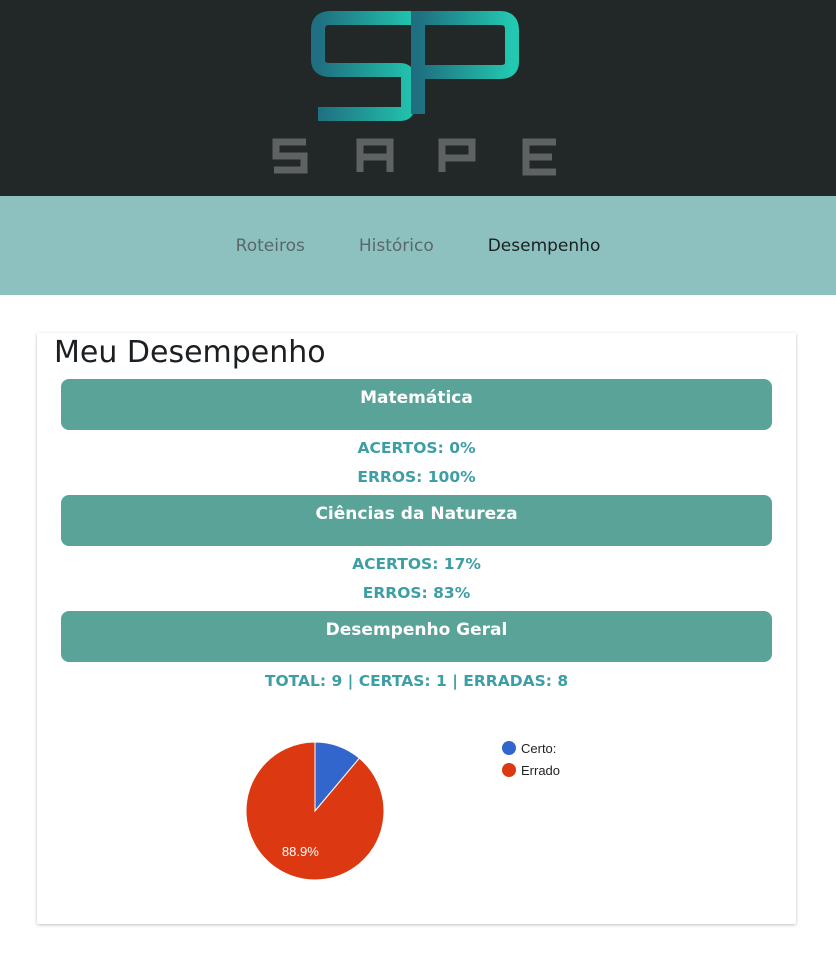  Describe the element at coordinates (190, 352) in the screenshot. I see `page-title: Meu Desempenho` at that location.